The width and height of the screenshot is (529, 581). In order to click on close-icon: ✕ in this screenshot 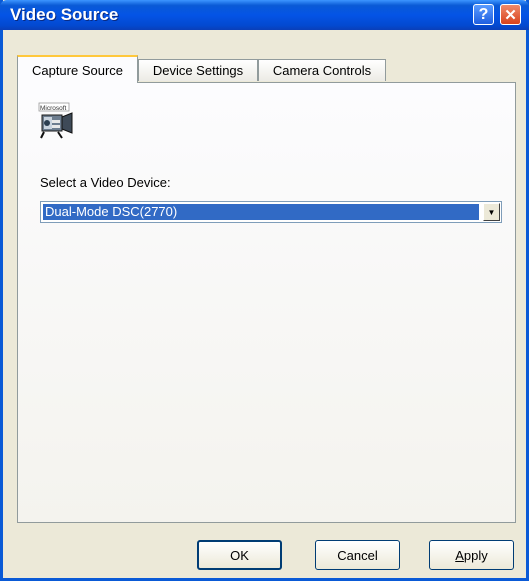, I will do `click(510, 15)`.